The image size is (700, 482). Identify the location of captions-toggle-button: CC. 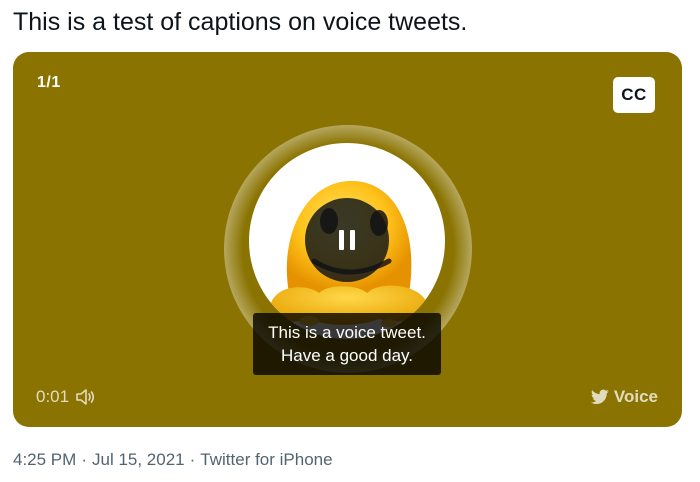
(634, 95).